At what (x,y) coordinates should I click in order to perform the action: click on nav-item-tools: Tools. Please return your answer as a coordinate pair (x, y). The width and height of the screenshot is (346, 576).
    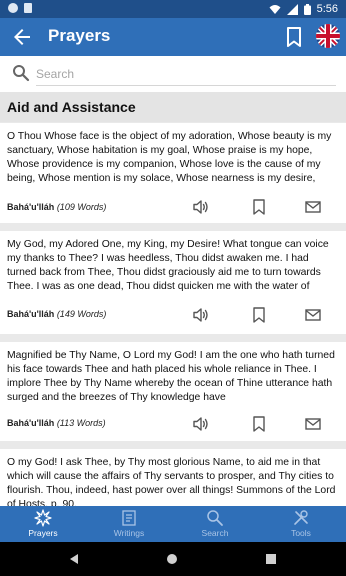
    Looking at the image, I should click on (301, 524).